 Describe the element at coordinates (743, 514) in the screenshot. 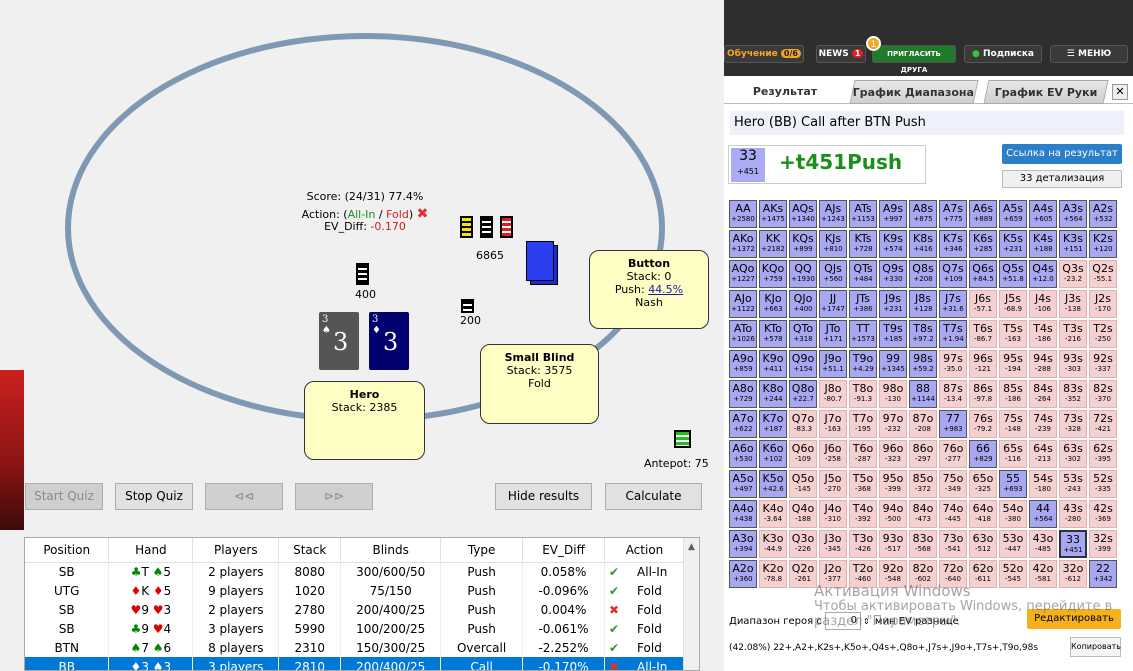

I see `range-cell-A4o: A4o +438` at that location.